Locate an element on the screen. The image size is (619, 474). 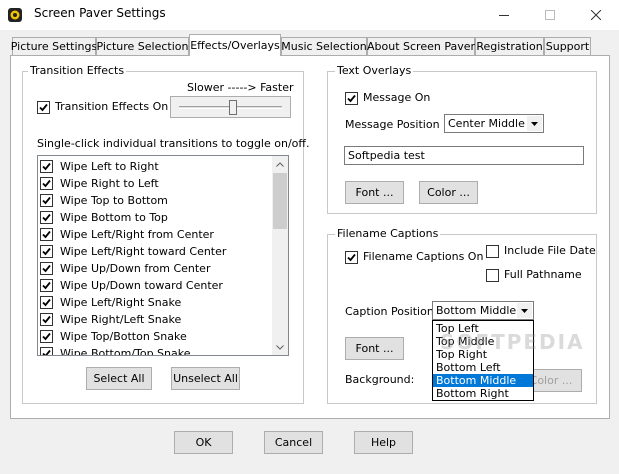
transition-list-scrollbar is located at coordinates (280, 255).